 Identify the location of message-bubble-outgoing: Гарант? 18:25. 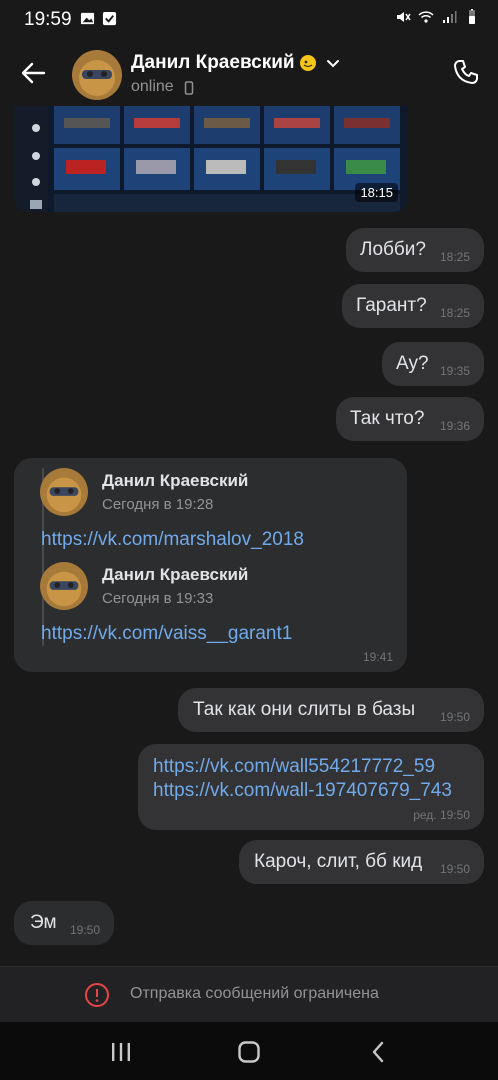
(413, 306).